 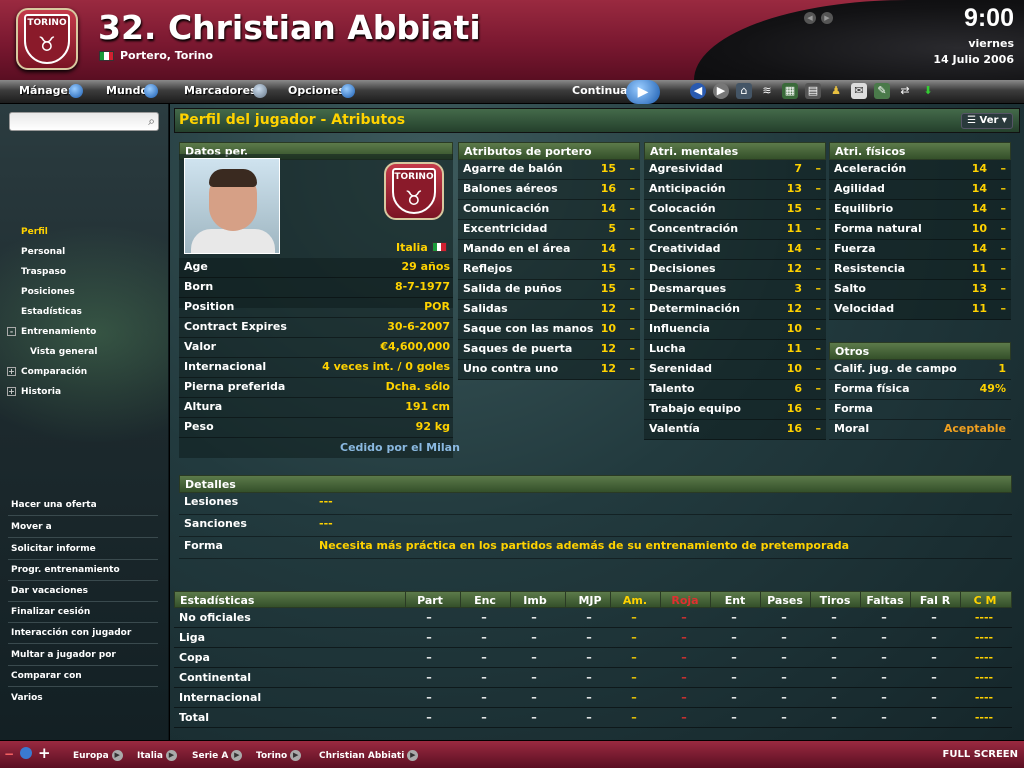 What do you see at coordinates (827, 18) in the screenshot?
I see `forward-arrow-icon: ▶` at bounding box center [827, 18].